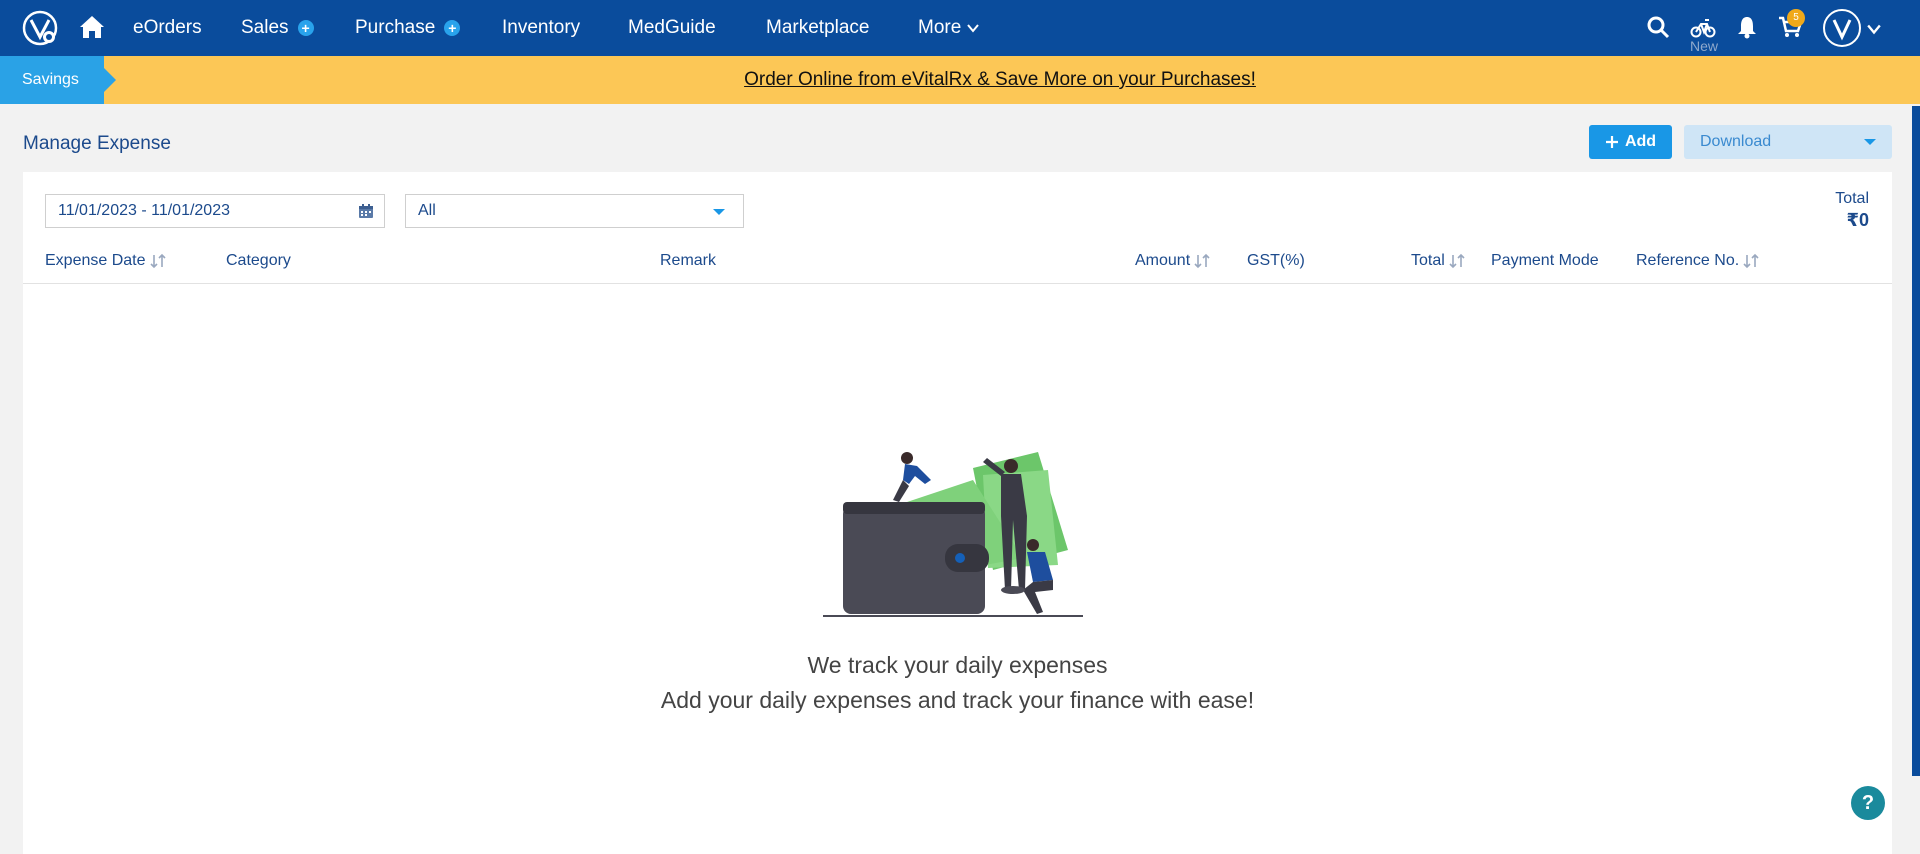 This screenshot has width=1920, height=854. Describe the element at coordinates (973, 28) in the screenshot. I see `chevron-down-icon` at that location.